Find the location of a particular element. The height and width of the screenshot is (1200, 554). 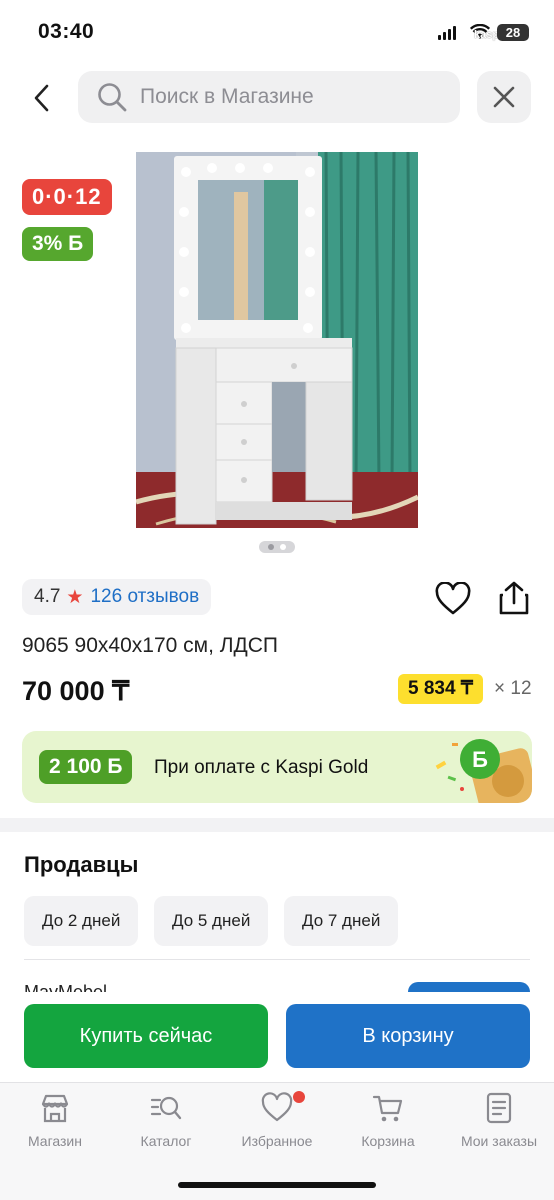

seller-select-button is located at coordinates (469, 987).